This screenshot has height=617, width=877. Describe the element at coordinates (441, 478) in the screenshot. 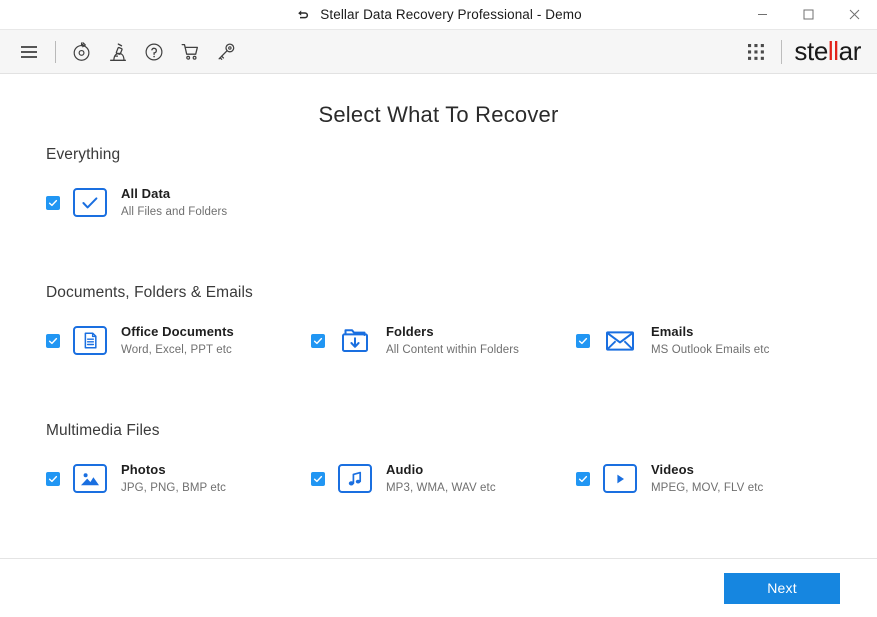

I see `option-text-audio: Audio MP3, WMA, WAV etc` at that location.